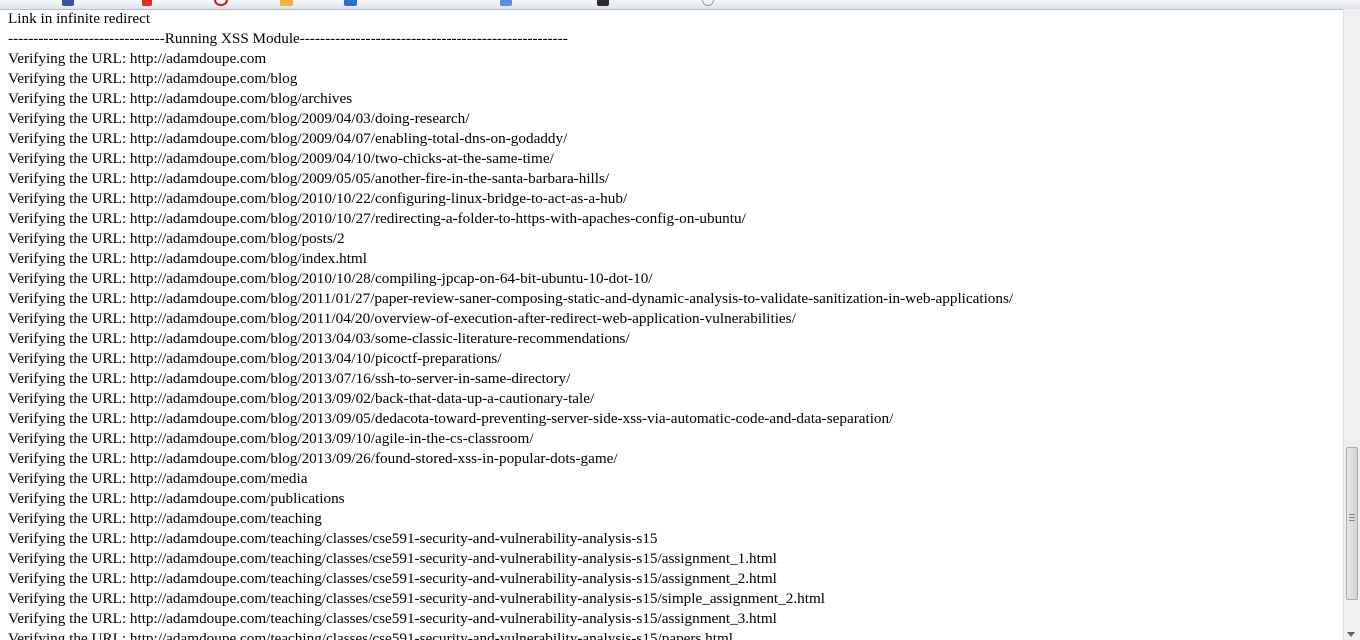 This screenshot has width=1360, height=640. I want to click on chevron-down-icon, so click(1351, 634).